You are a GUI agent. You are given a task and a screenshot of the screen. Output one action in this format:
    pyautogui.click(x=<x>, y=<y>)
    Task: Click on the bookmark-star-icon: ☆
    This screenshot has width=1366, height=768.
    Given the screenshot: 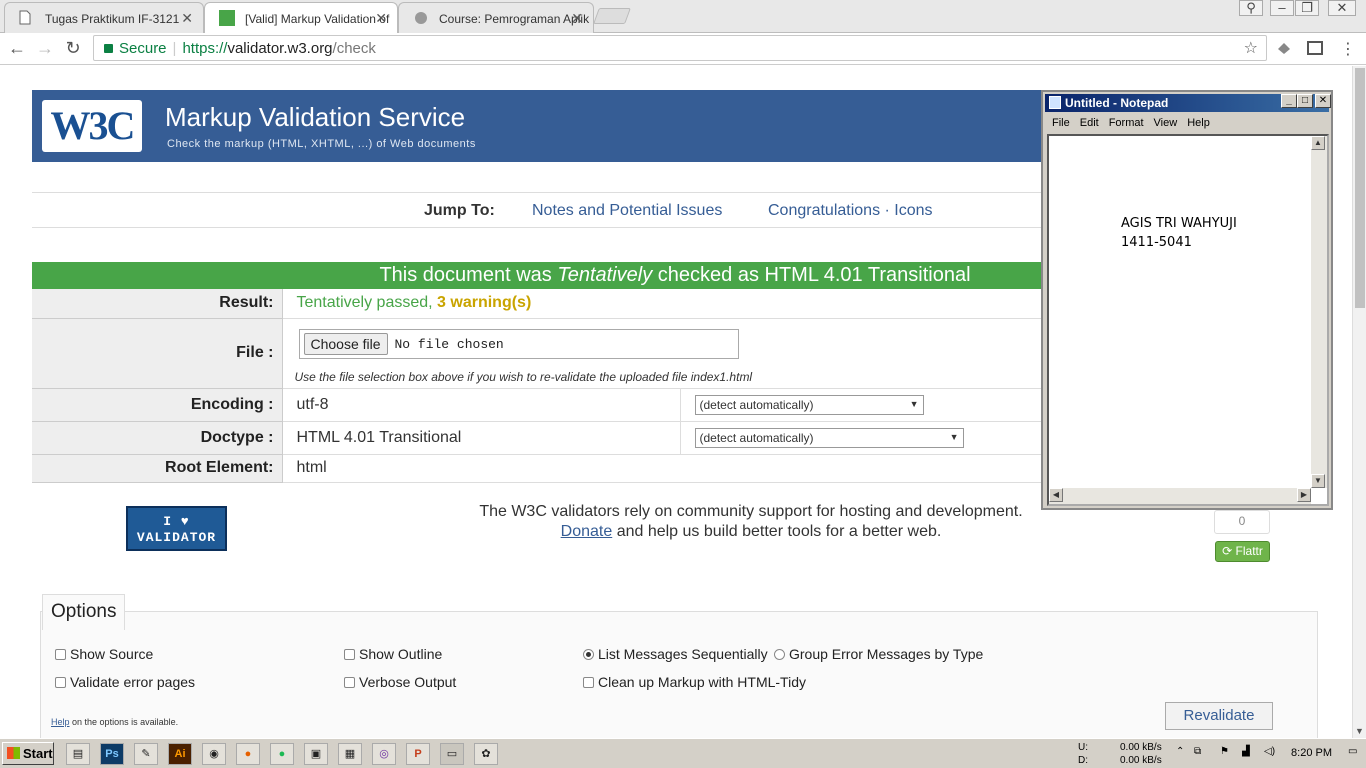 What is the action you would take?
    pyautogui.click(x=1251, y=48)
    